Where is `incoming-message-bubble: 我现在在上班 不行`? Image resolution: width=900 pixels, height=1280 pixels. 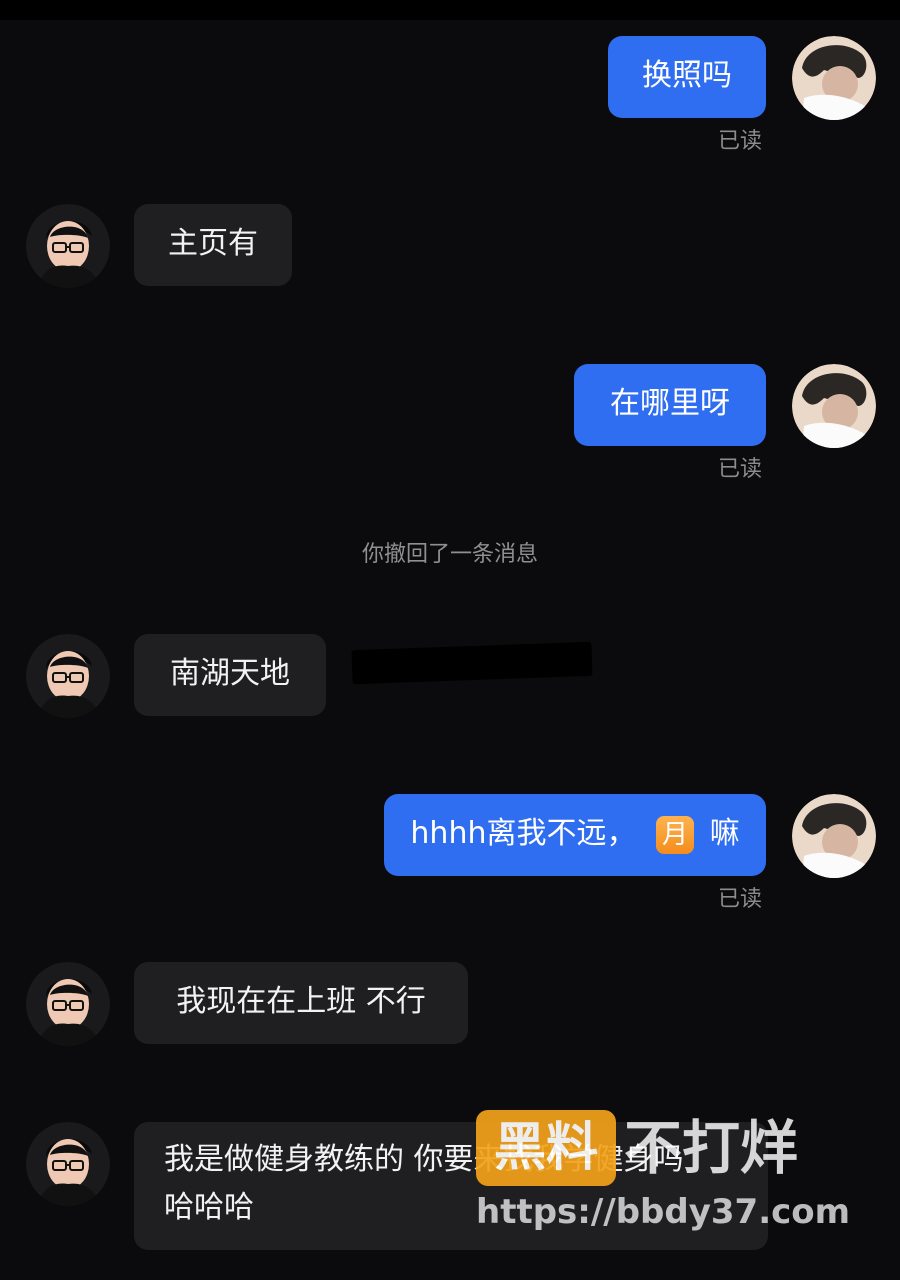 incoming-message-bubble: 我现在在上班 不行 is located at coordinates (301, 1003).